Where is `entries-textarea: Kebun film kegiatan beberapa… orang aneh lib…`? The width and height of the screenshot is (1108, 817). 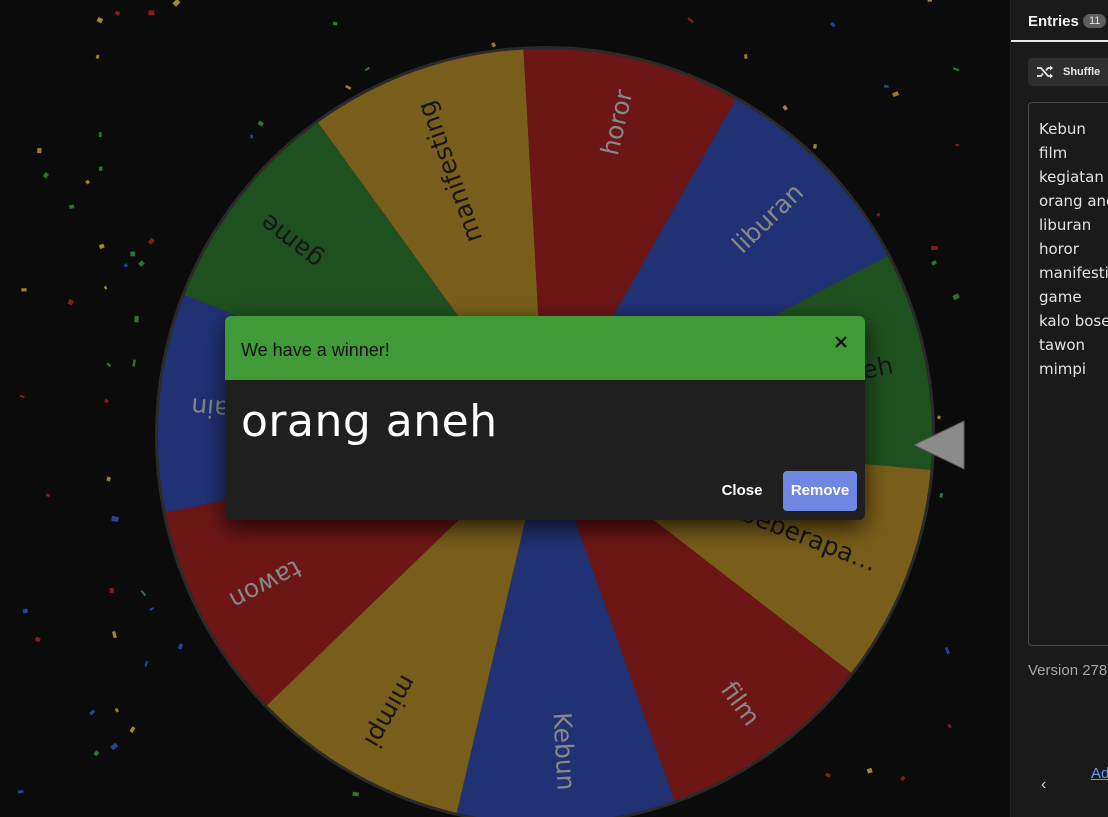 entries-textarea: Kebun film kegiatan beberapa… orang aneh lib… is located at coordinates (1068, 374).